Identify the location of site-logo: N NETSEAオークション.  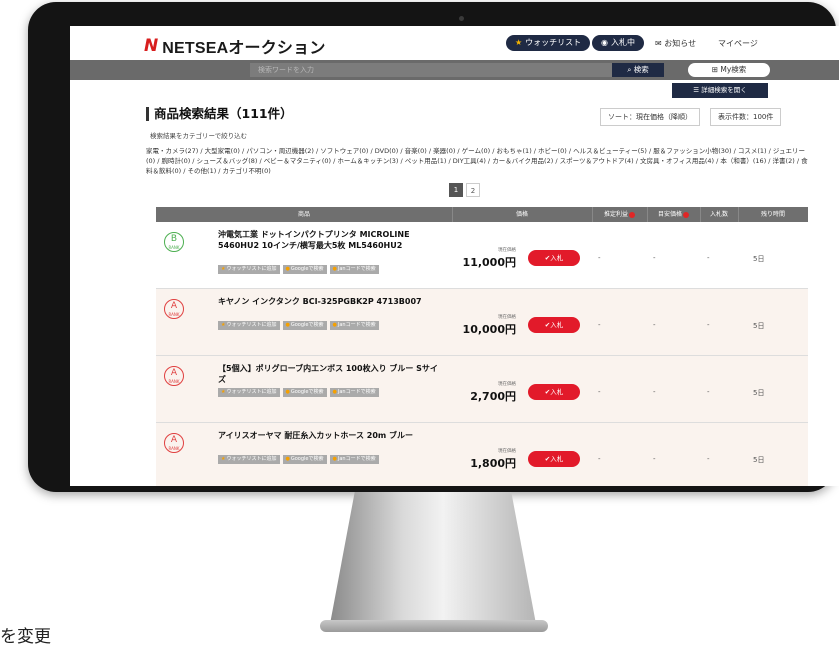
(235, 46).